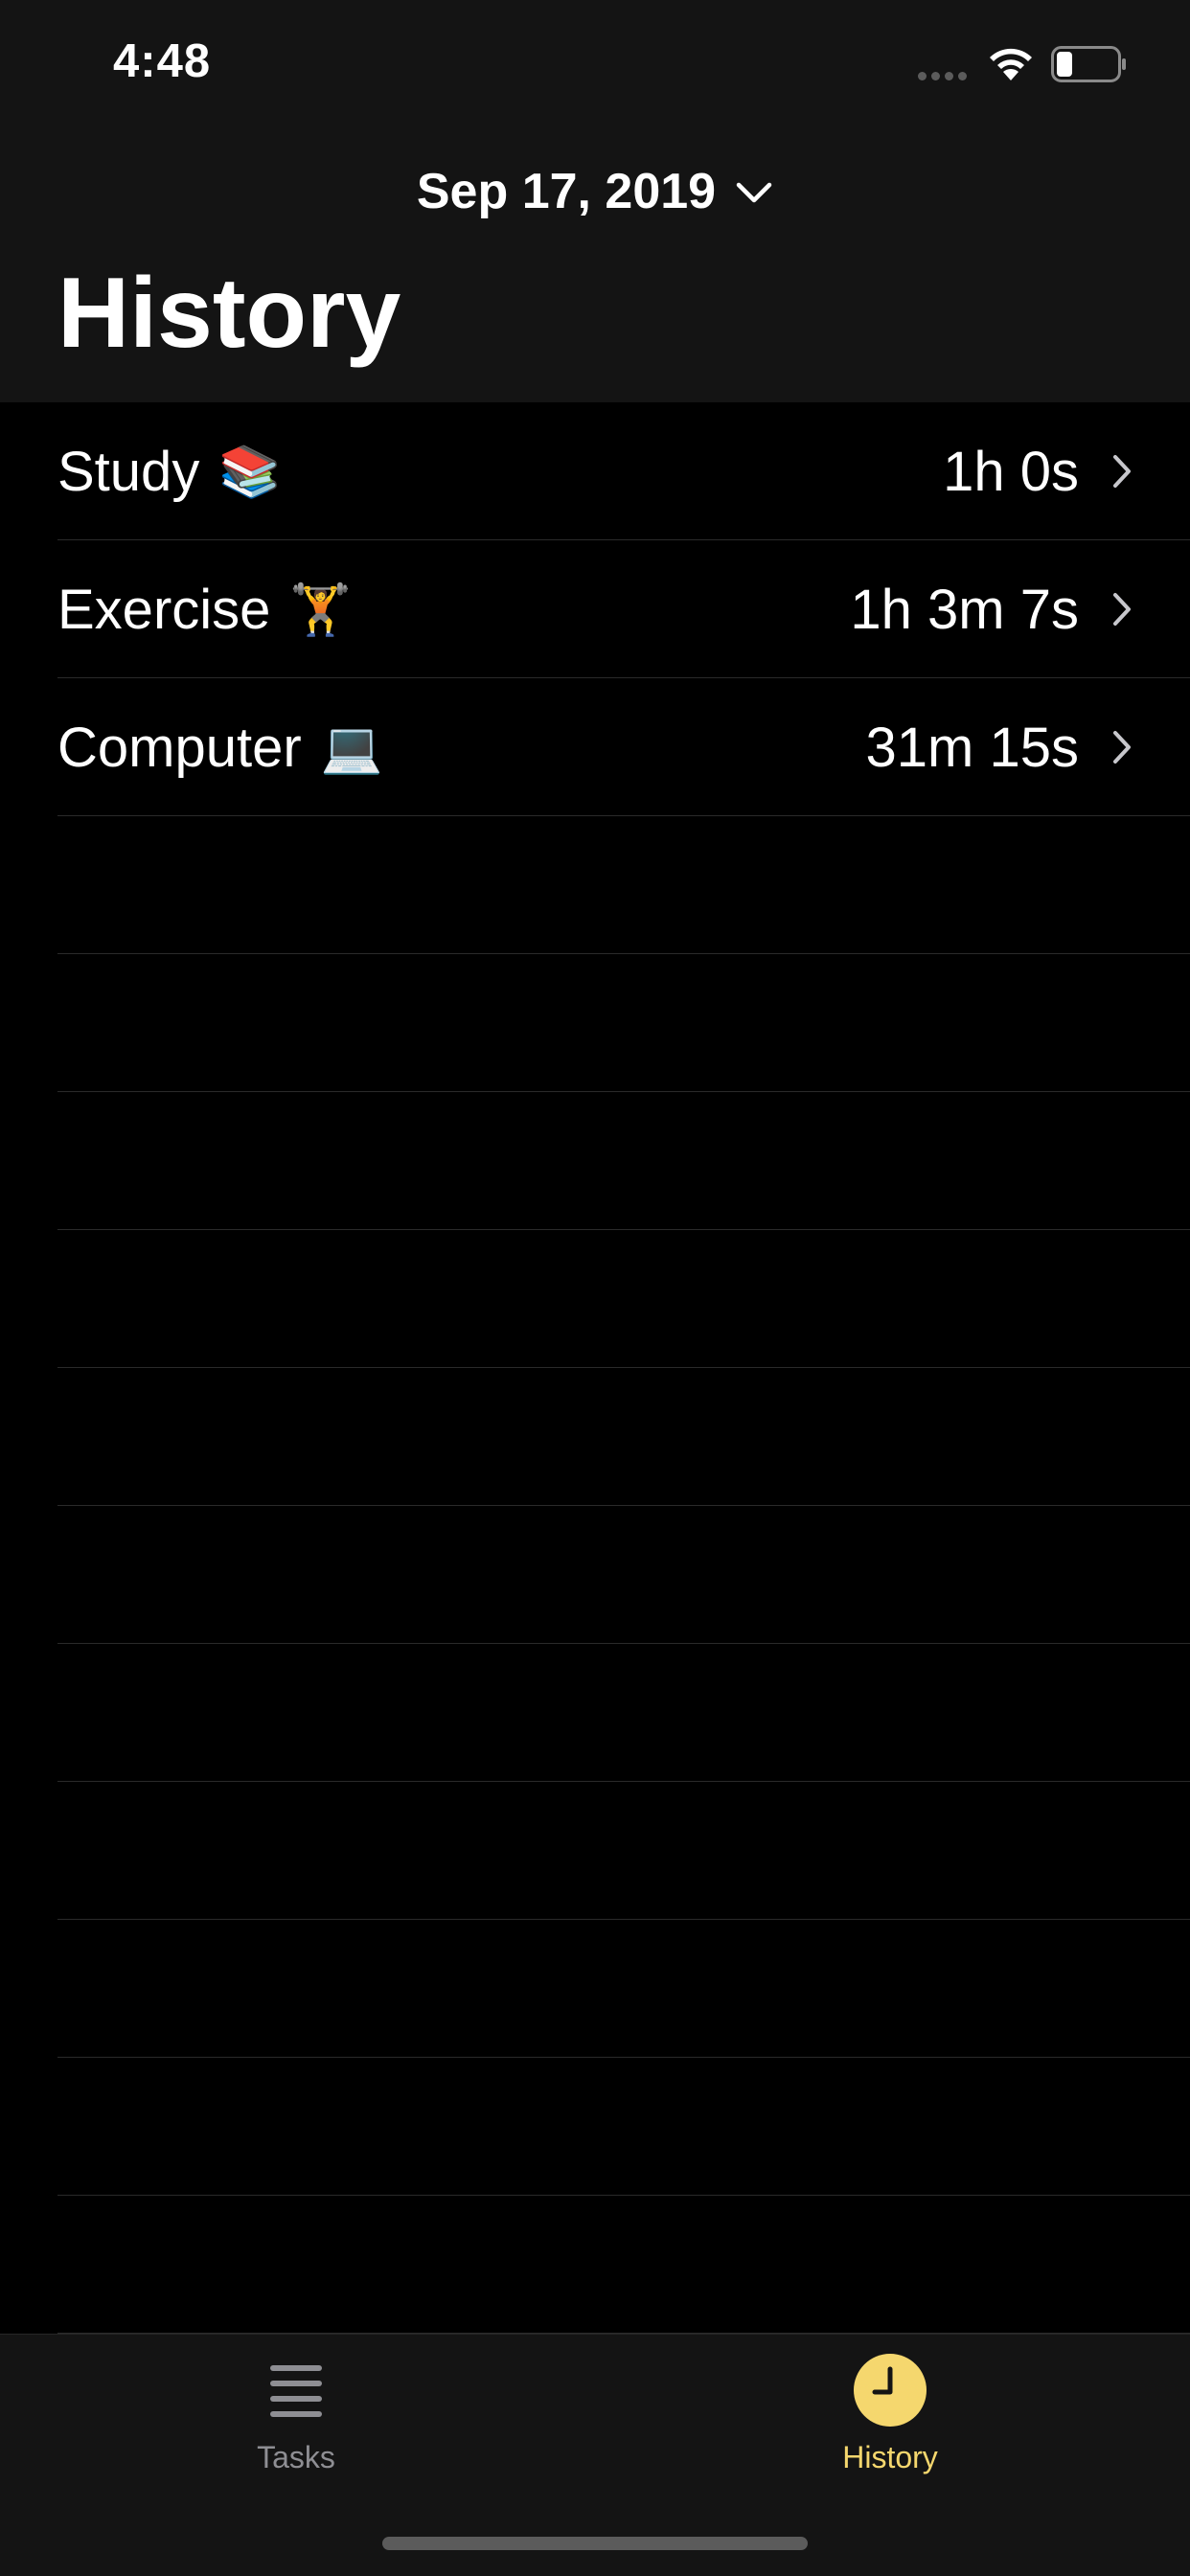 Image resolution: width=1190 pixels, height=2576 pixels. What do you see at coordinates (595, 609) in the screenshot?
I see `history-row-exercise: Exercise 🏋️ 1h 3m 7s` at bounding box center [595, 609].